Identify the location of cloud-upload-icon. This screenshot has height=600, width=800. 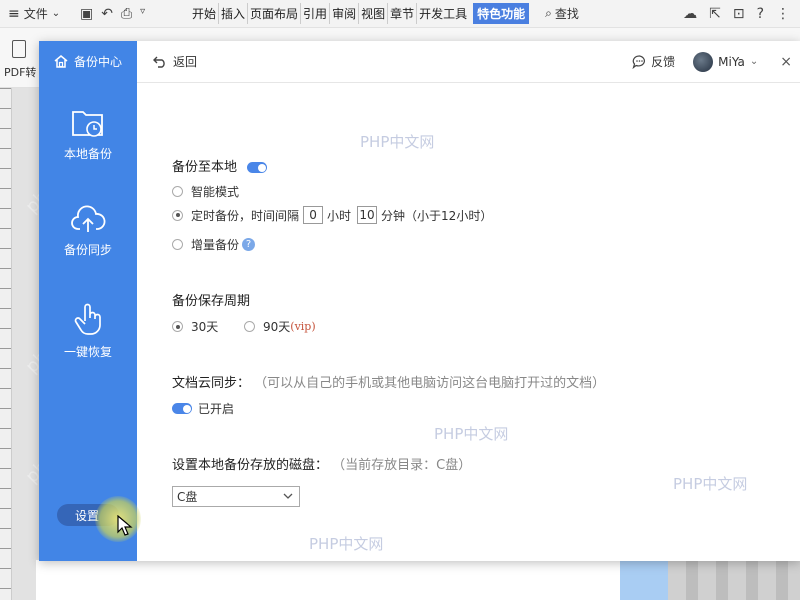
(88, 218).